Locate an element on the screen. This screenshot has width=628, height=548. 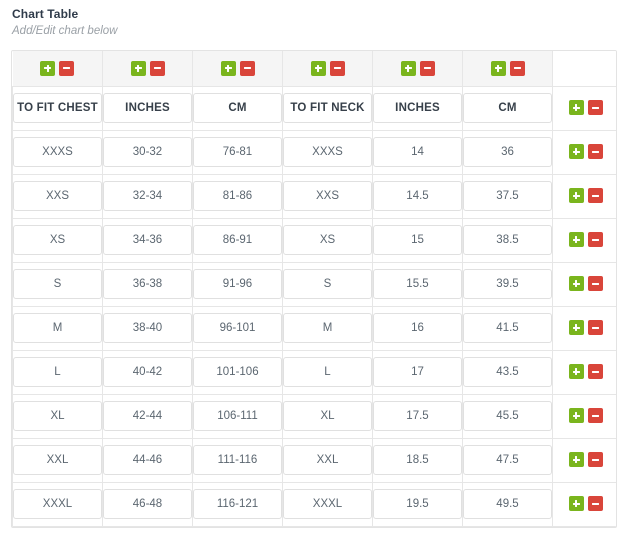
header-row-add-button is located at coordinates (576, 108).